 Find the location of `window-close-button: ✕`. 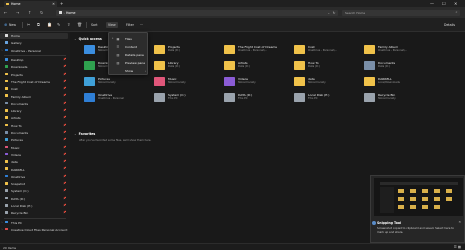

window-close-button: ✕ is located at coordinates (455, 3).